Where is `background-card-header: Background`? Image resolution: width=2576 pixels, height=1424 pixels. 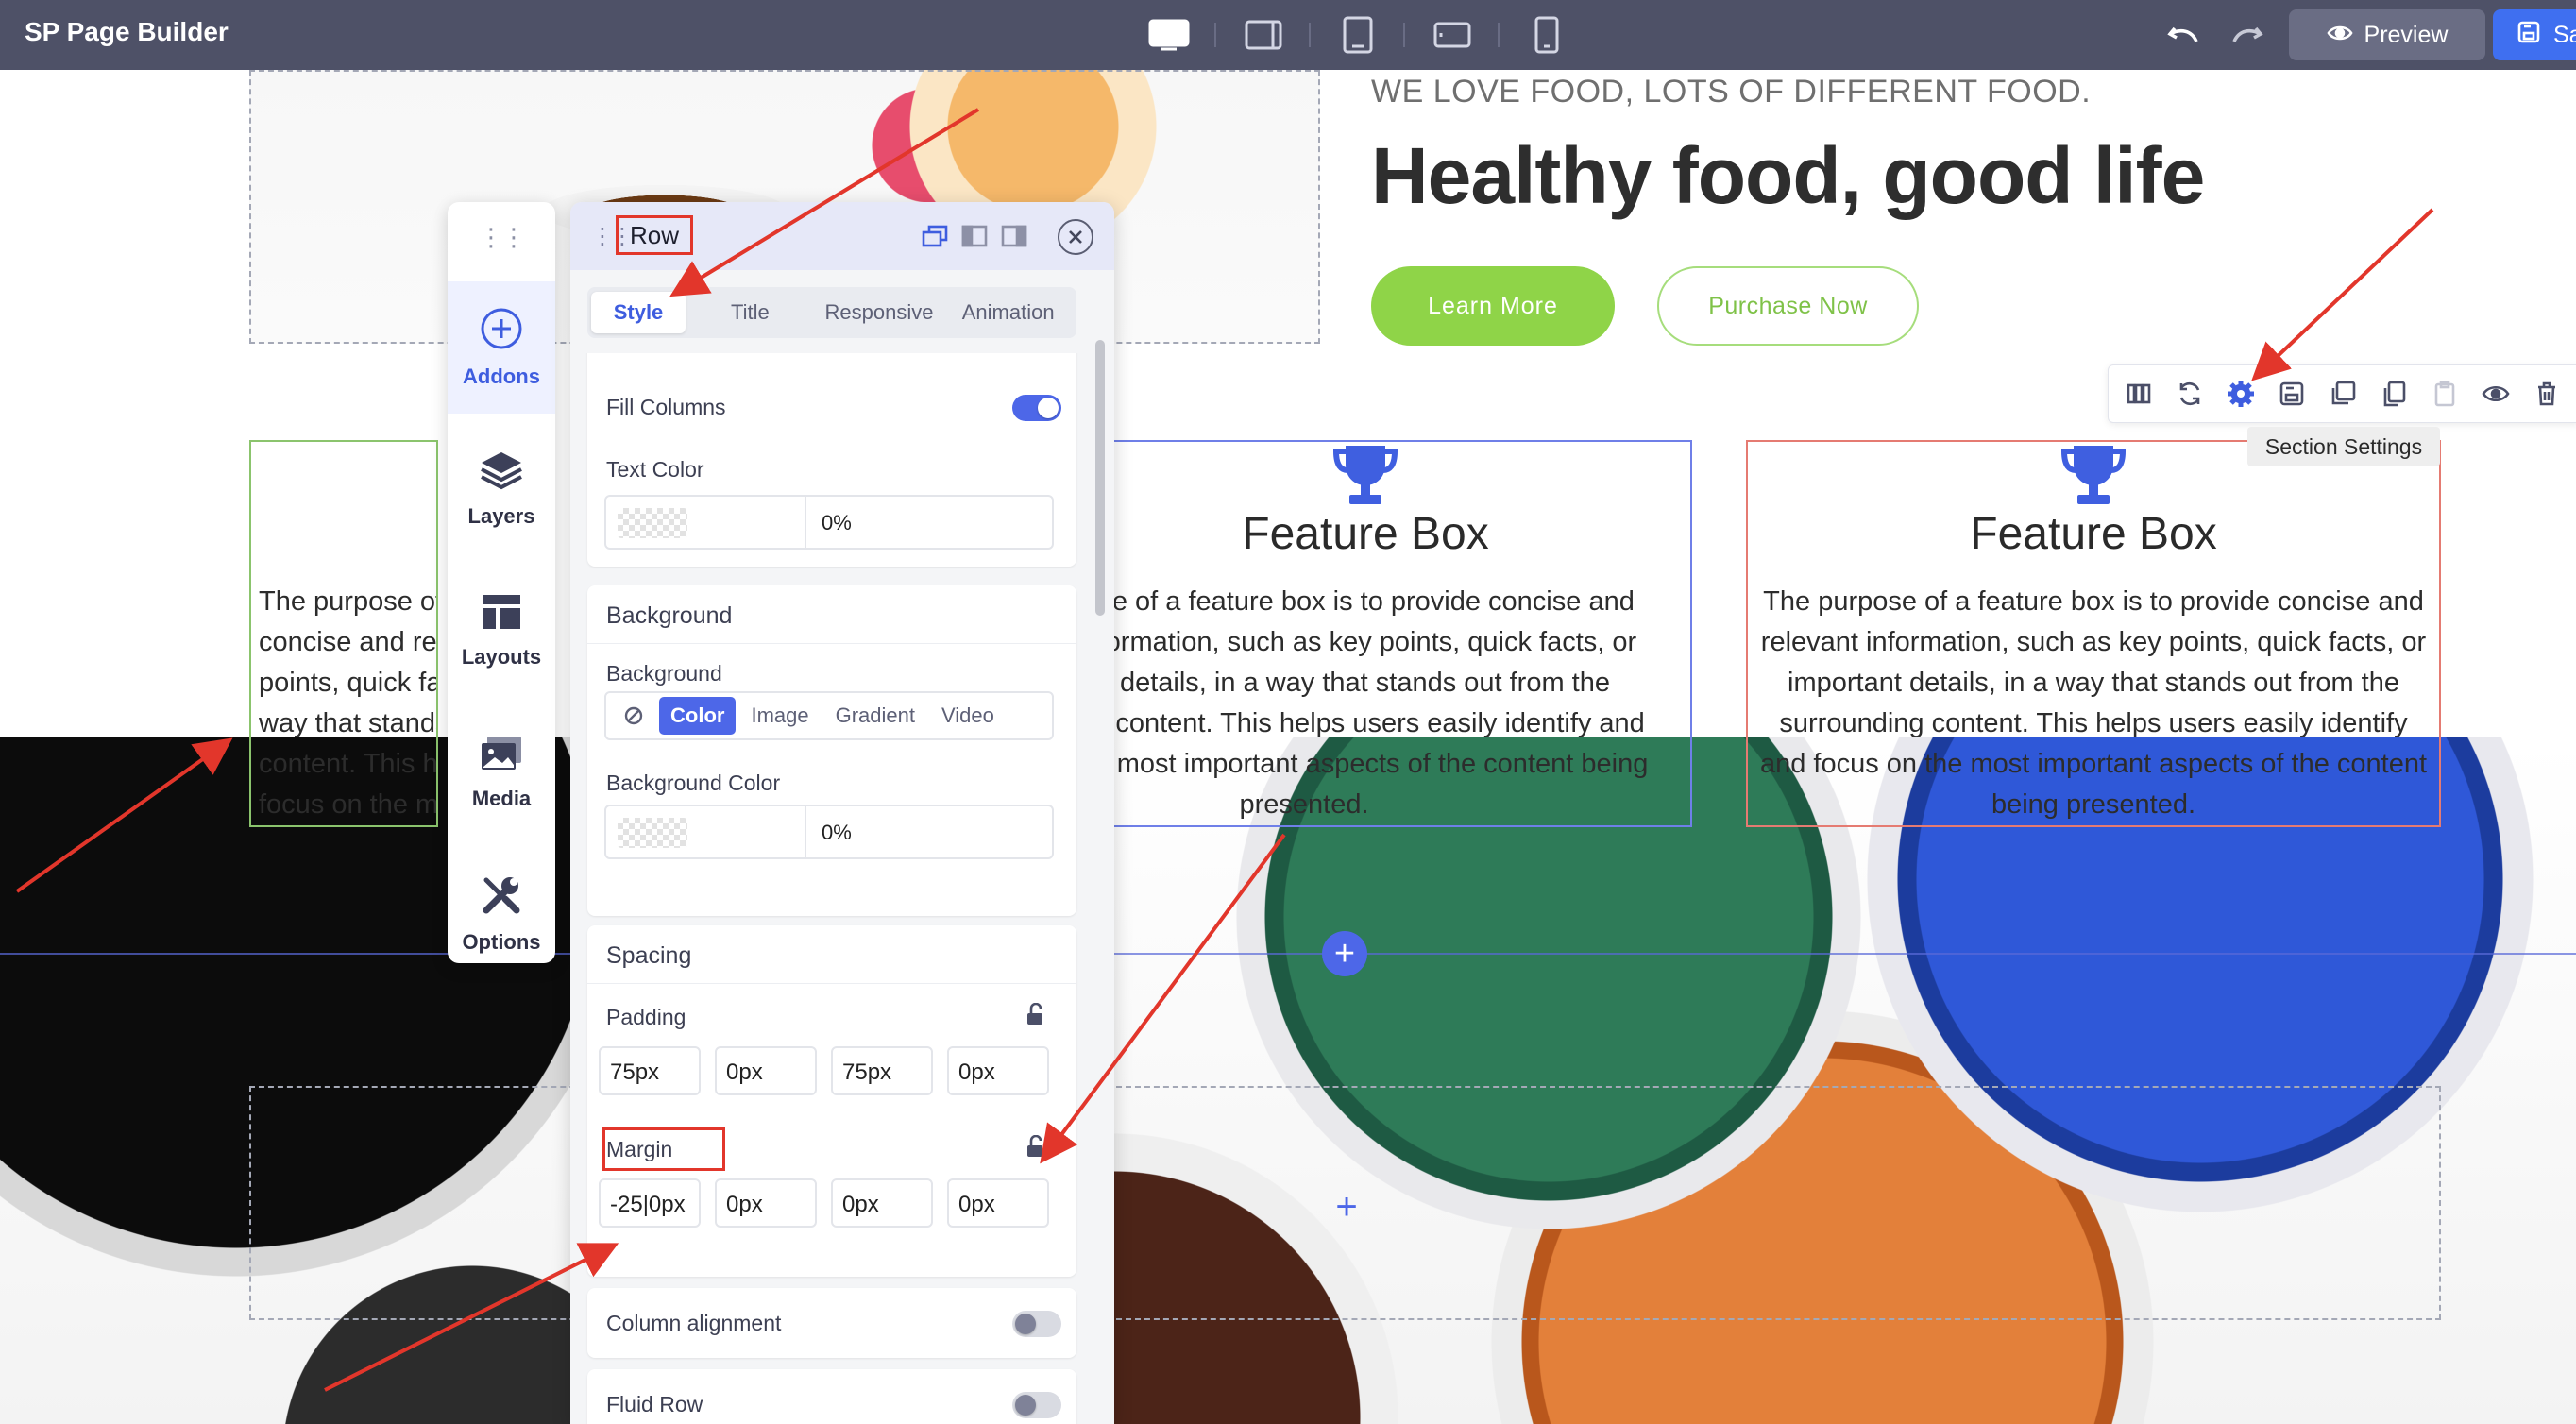
background-card-header: Background is located at coordinates (831, 614).